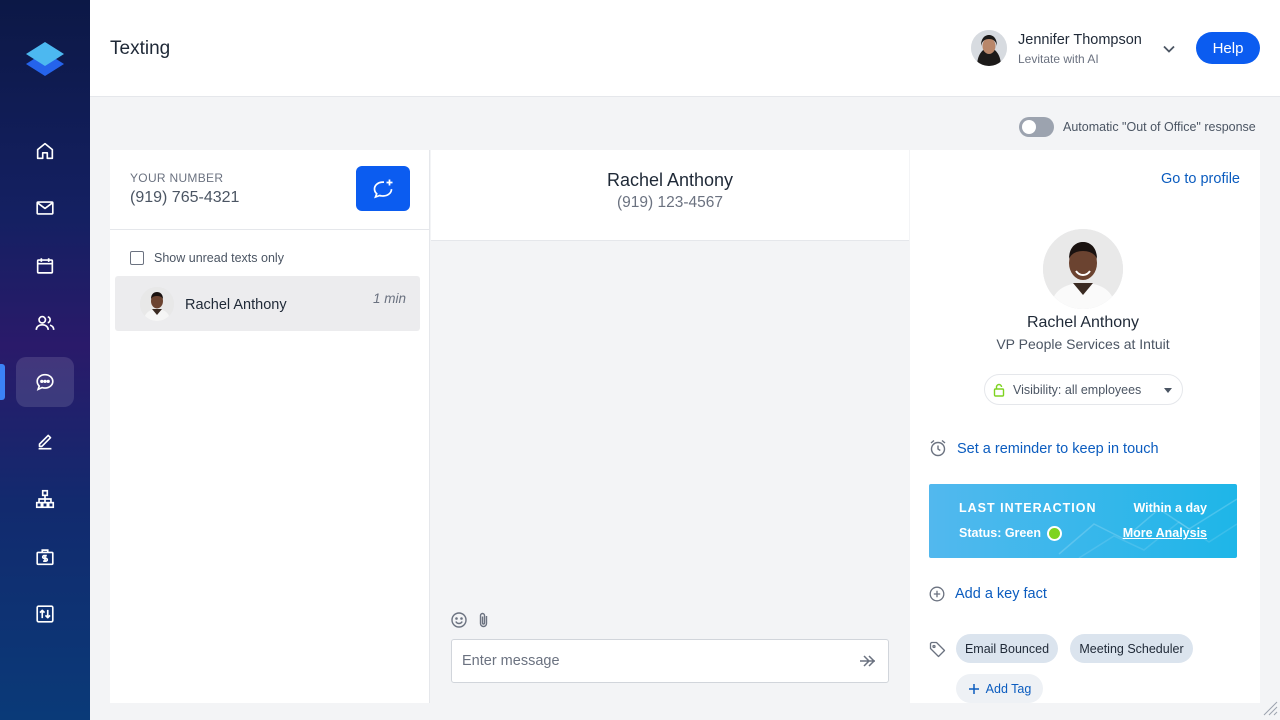 This screenshot has width=1280, height=720. What do you see at coordinates (1159, 127) in the screenshot?
I see `out-of-office-label: Automatic "Out of Office" response` at bounding box center [1159, 127].